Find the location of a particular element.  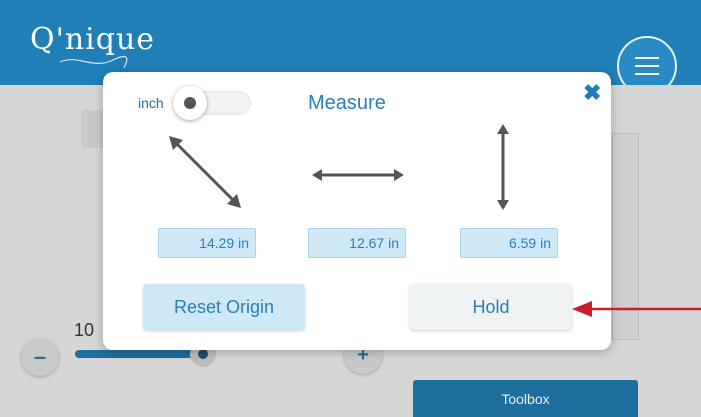

zoom-value: 10 is located at coordinates (84, 330).